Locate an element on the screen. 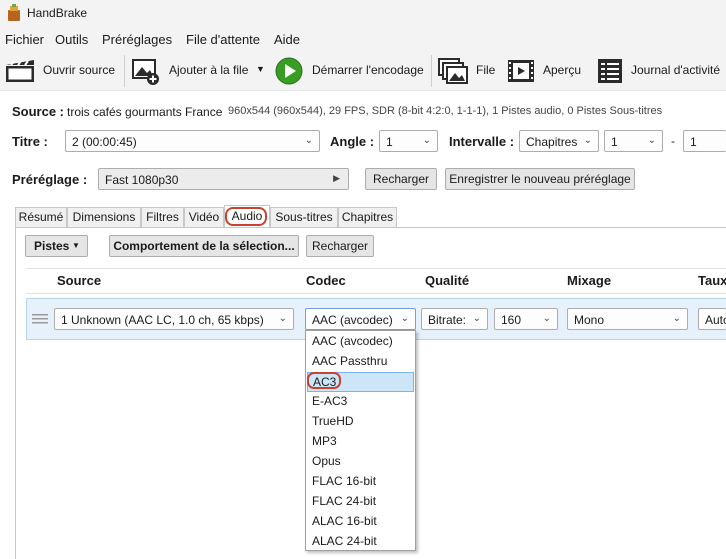 This screenshot has width=726, height=559. preset-value: Fast 1080p30 is located at coordinates (142, 180).